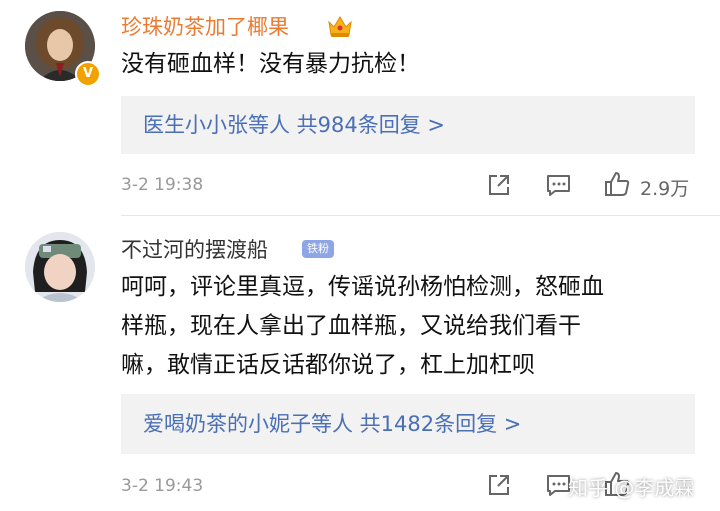 This screenshot has width=720, height=511. What do you see at coordinates (60, 267) in the screenshot?
I see `avatar` at bounding box center [60, 267].